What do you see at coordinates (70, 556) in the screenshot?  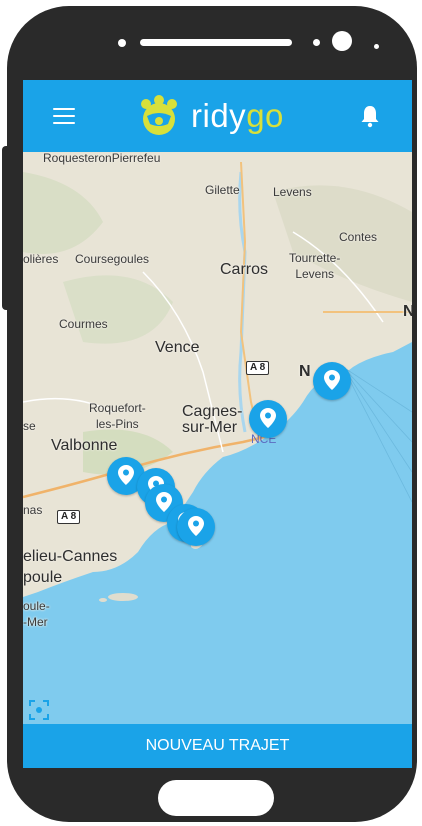 I see `map-label-mandelieu-cannes: elieu-Cannes` at bounding box center [70, 556].